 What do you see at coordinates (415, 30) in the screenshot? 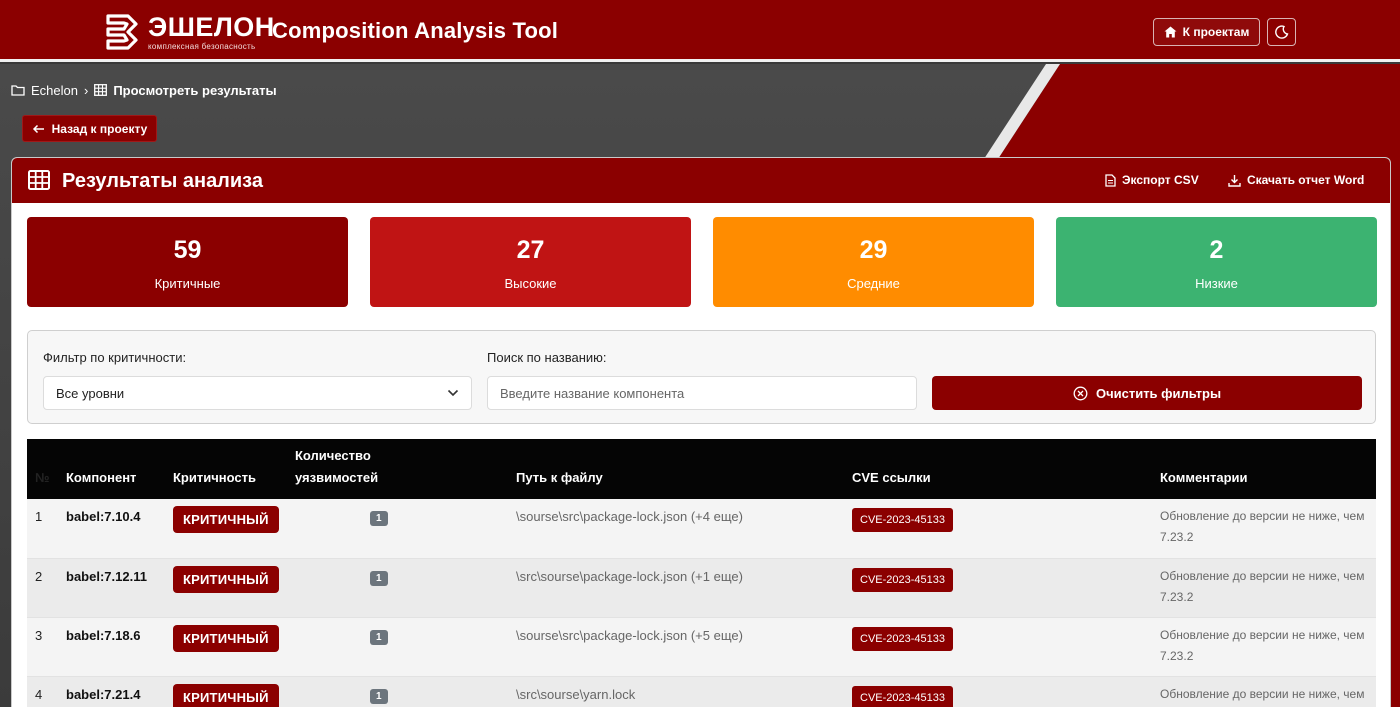
I see `app-title: Composition Analysis Tool` at bounding box center [415, 30].